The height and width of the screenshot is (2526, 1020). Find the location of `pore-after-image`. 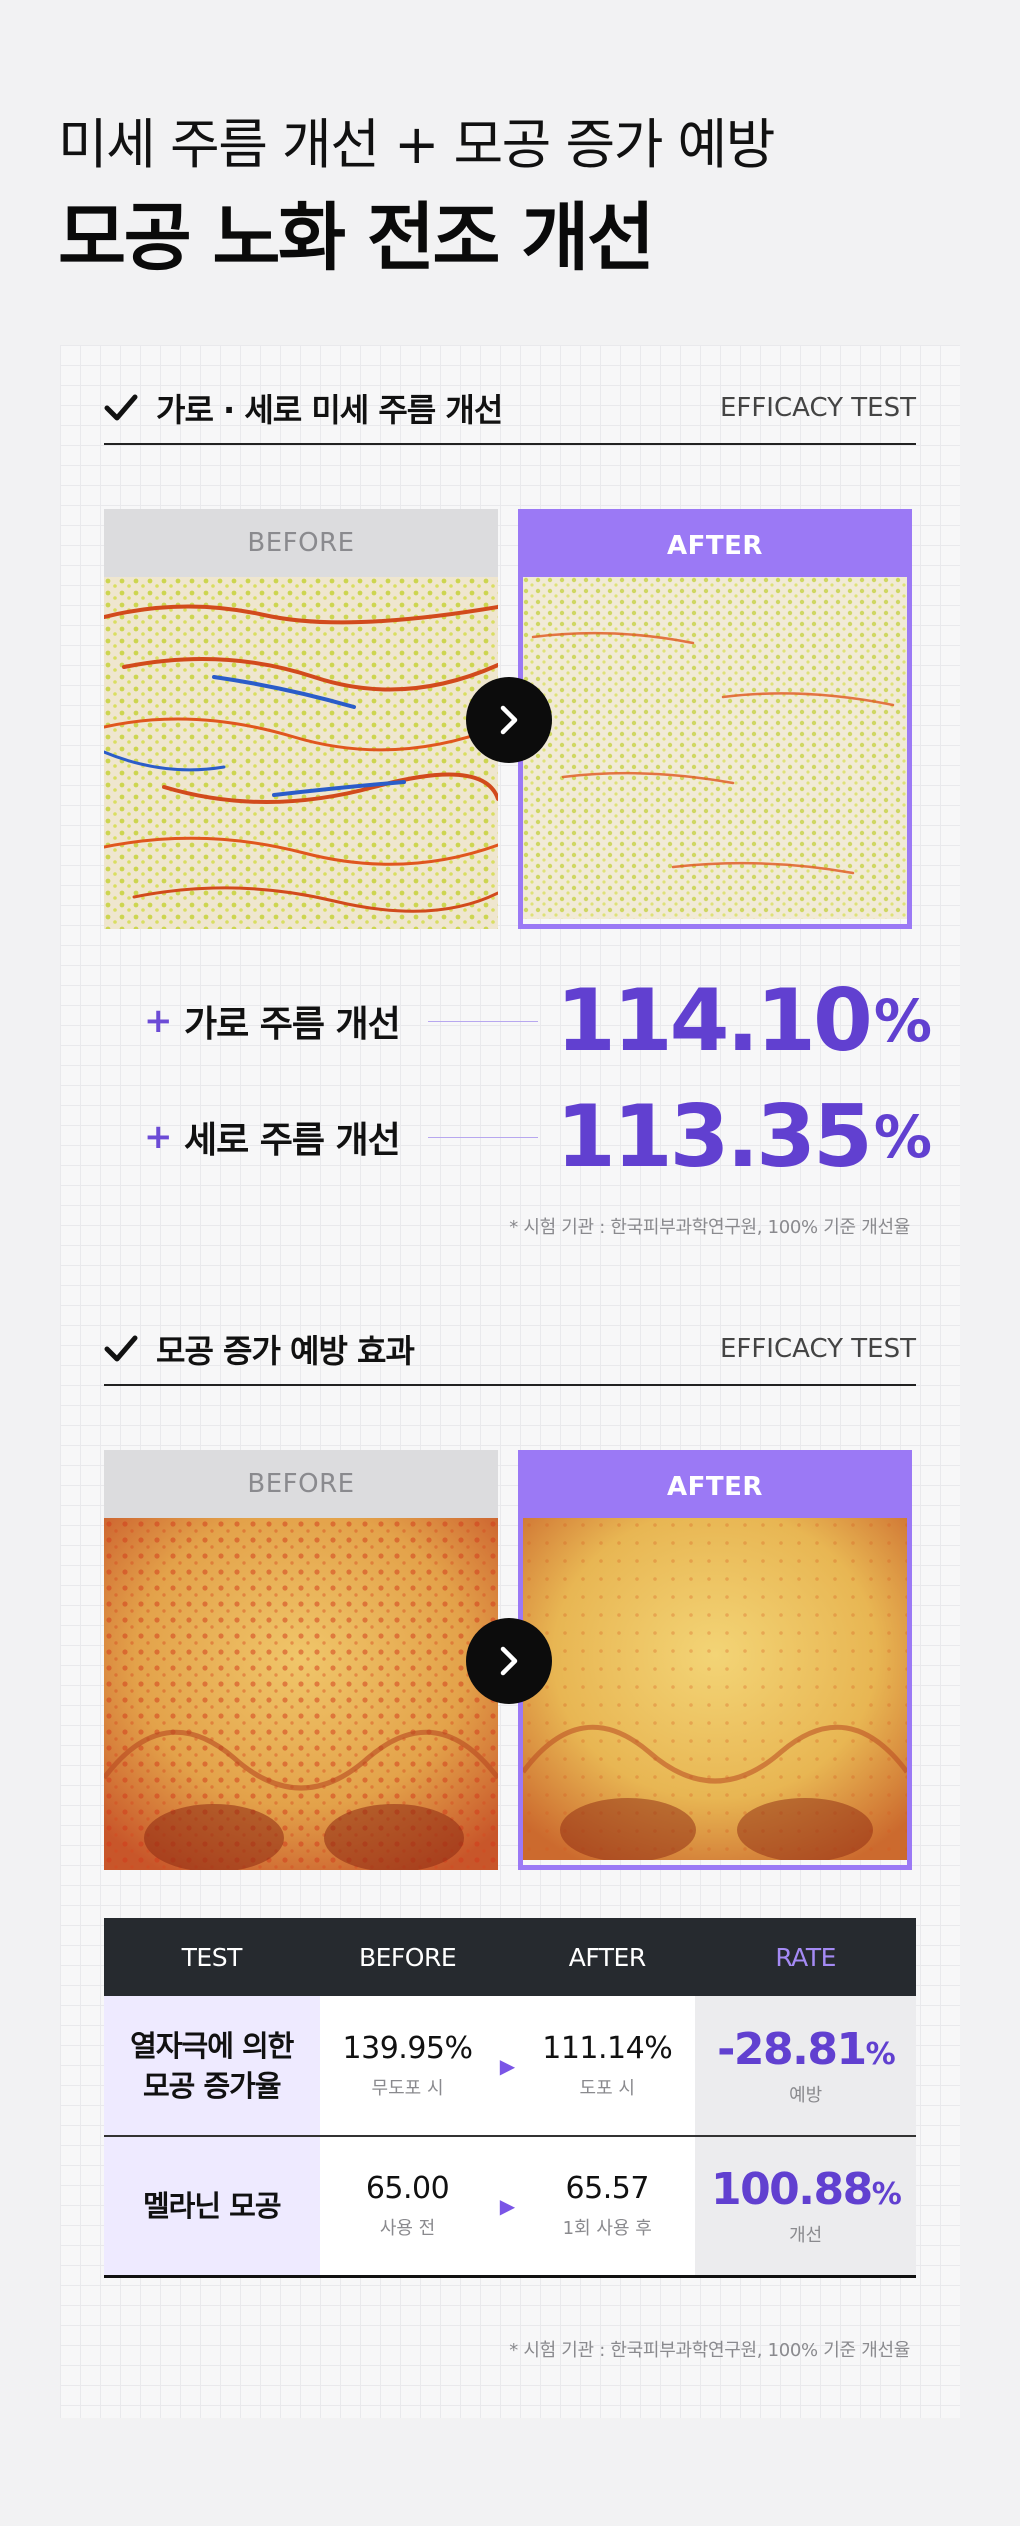

pore-after-image is located at coordinates (715, 1689).